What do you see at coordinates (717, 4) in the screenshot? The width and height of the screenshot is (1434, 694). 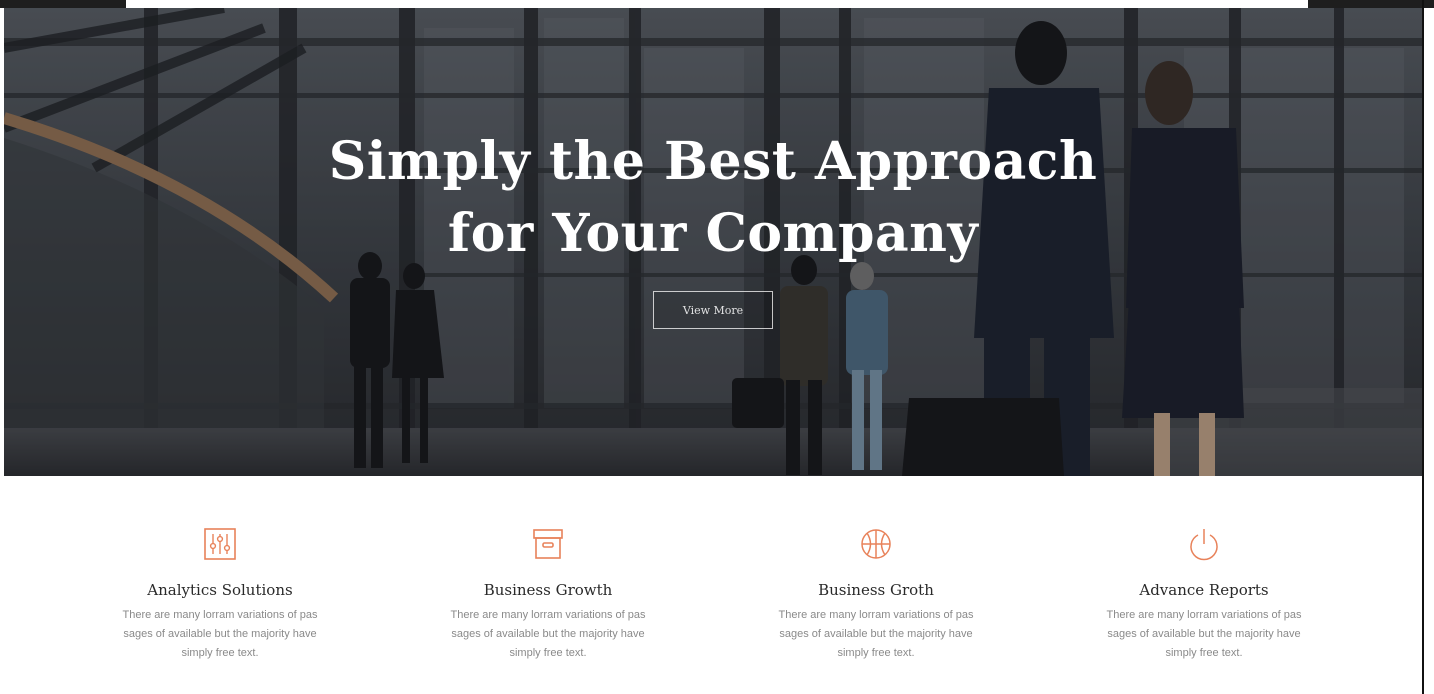 I see `top-header-bar` at bounding box center [717, 4].